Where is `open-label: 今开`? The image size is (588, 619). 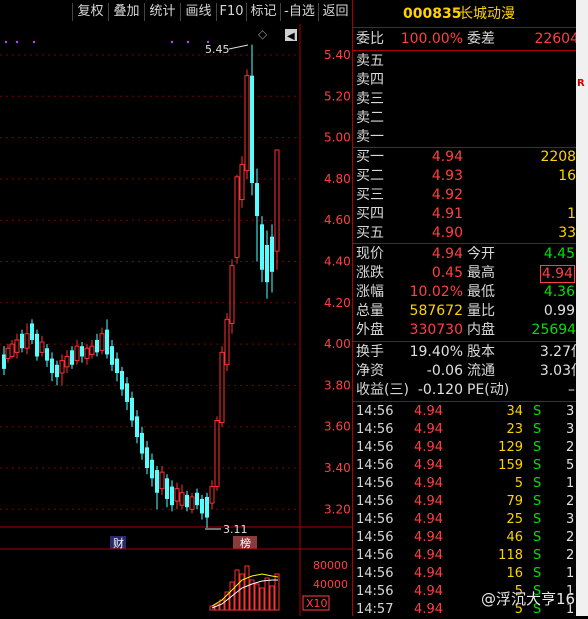 open-label: 今开 is located at coordinates (481, 254).